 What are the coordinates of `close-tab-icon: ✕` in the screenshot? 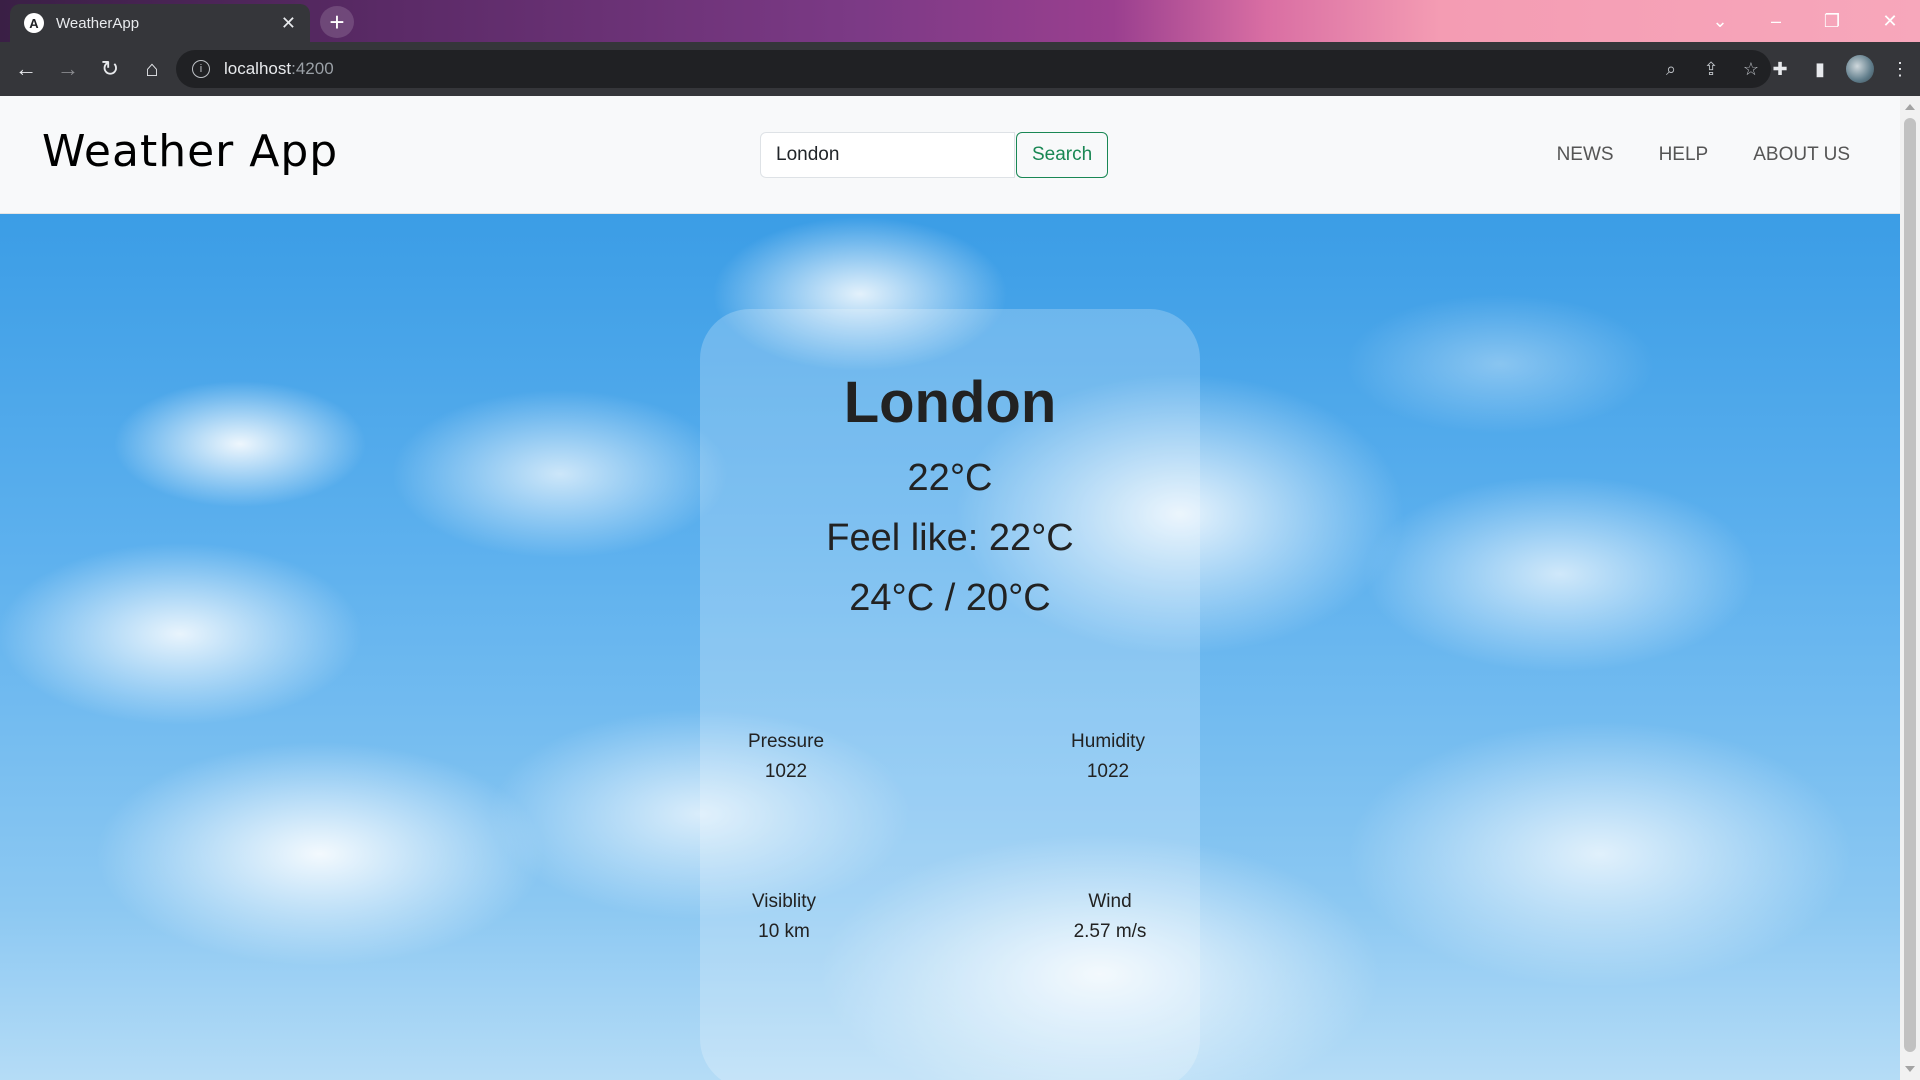 It's located at (288, 23).